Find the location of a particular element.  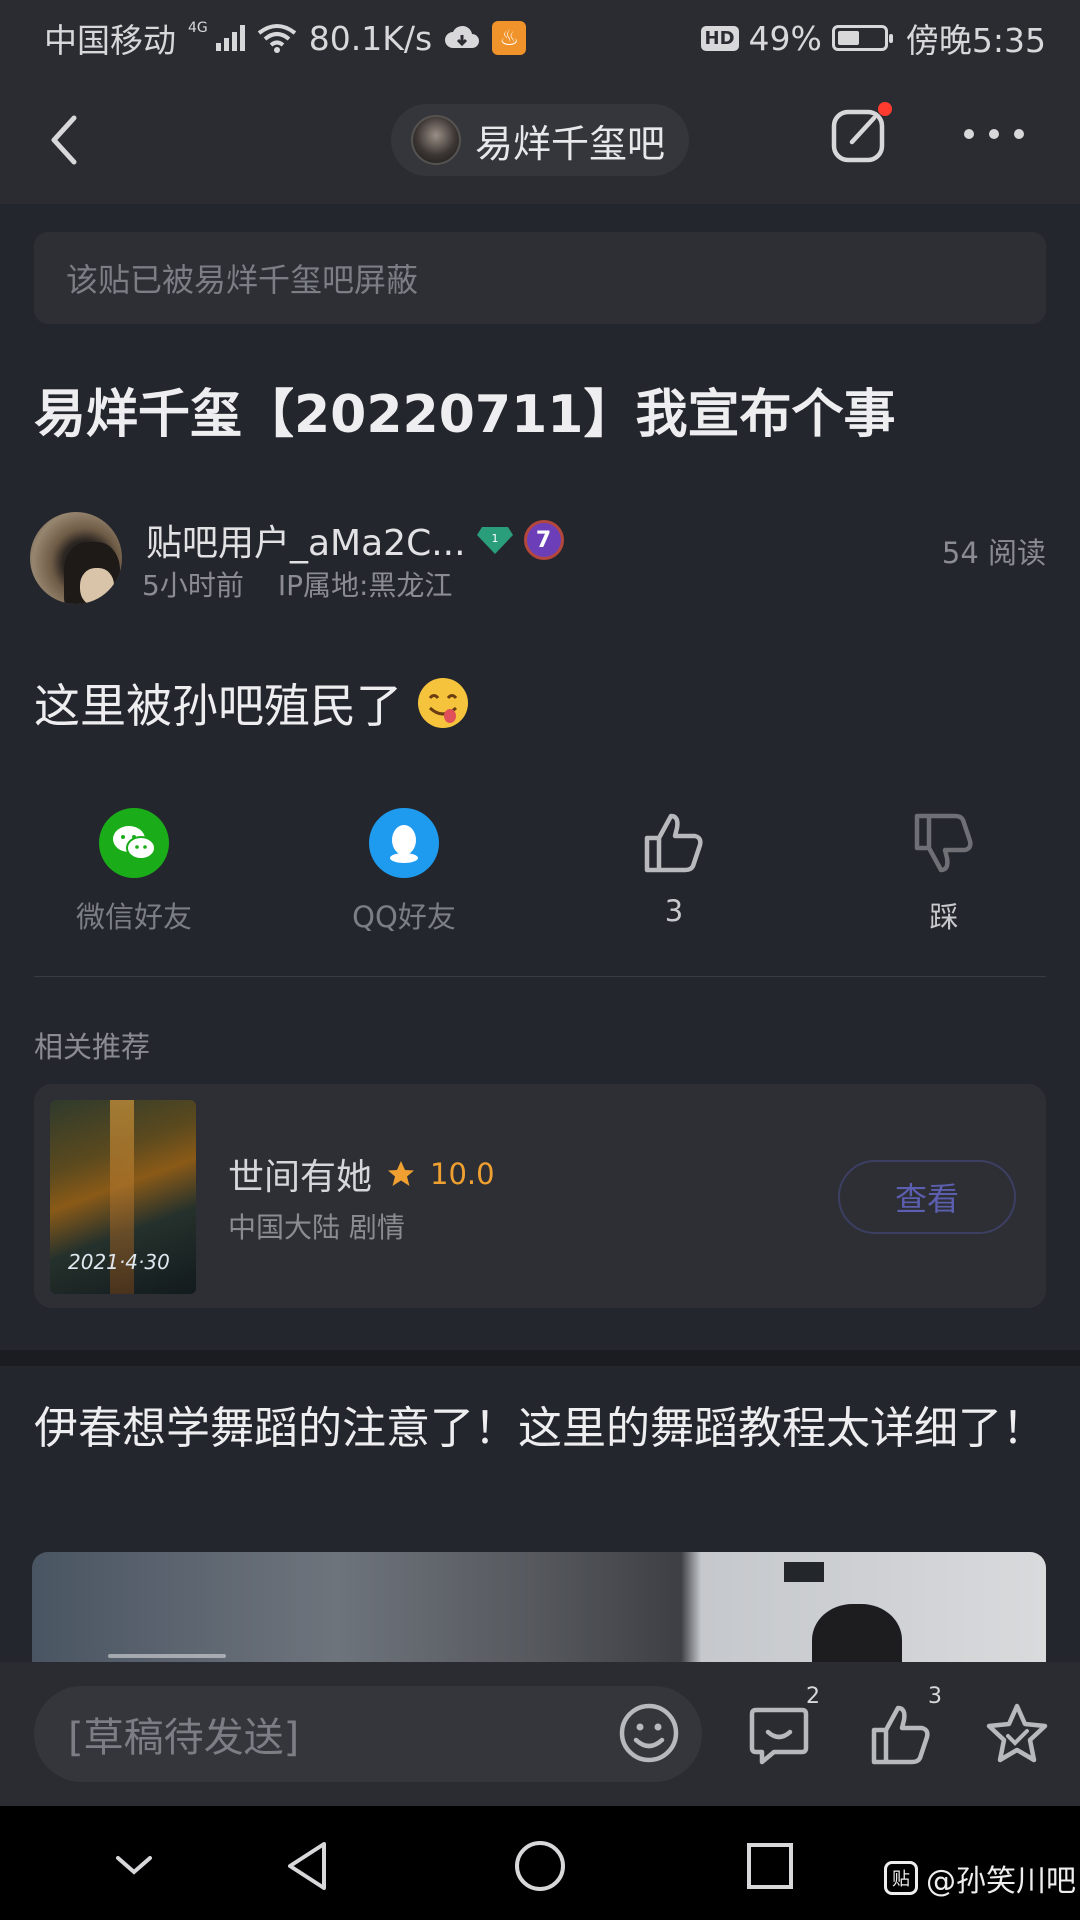

thumbs-down-icon is located at coordinates (943, 843).